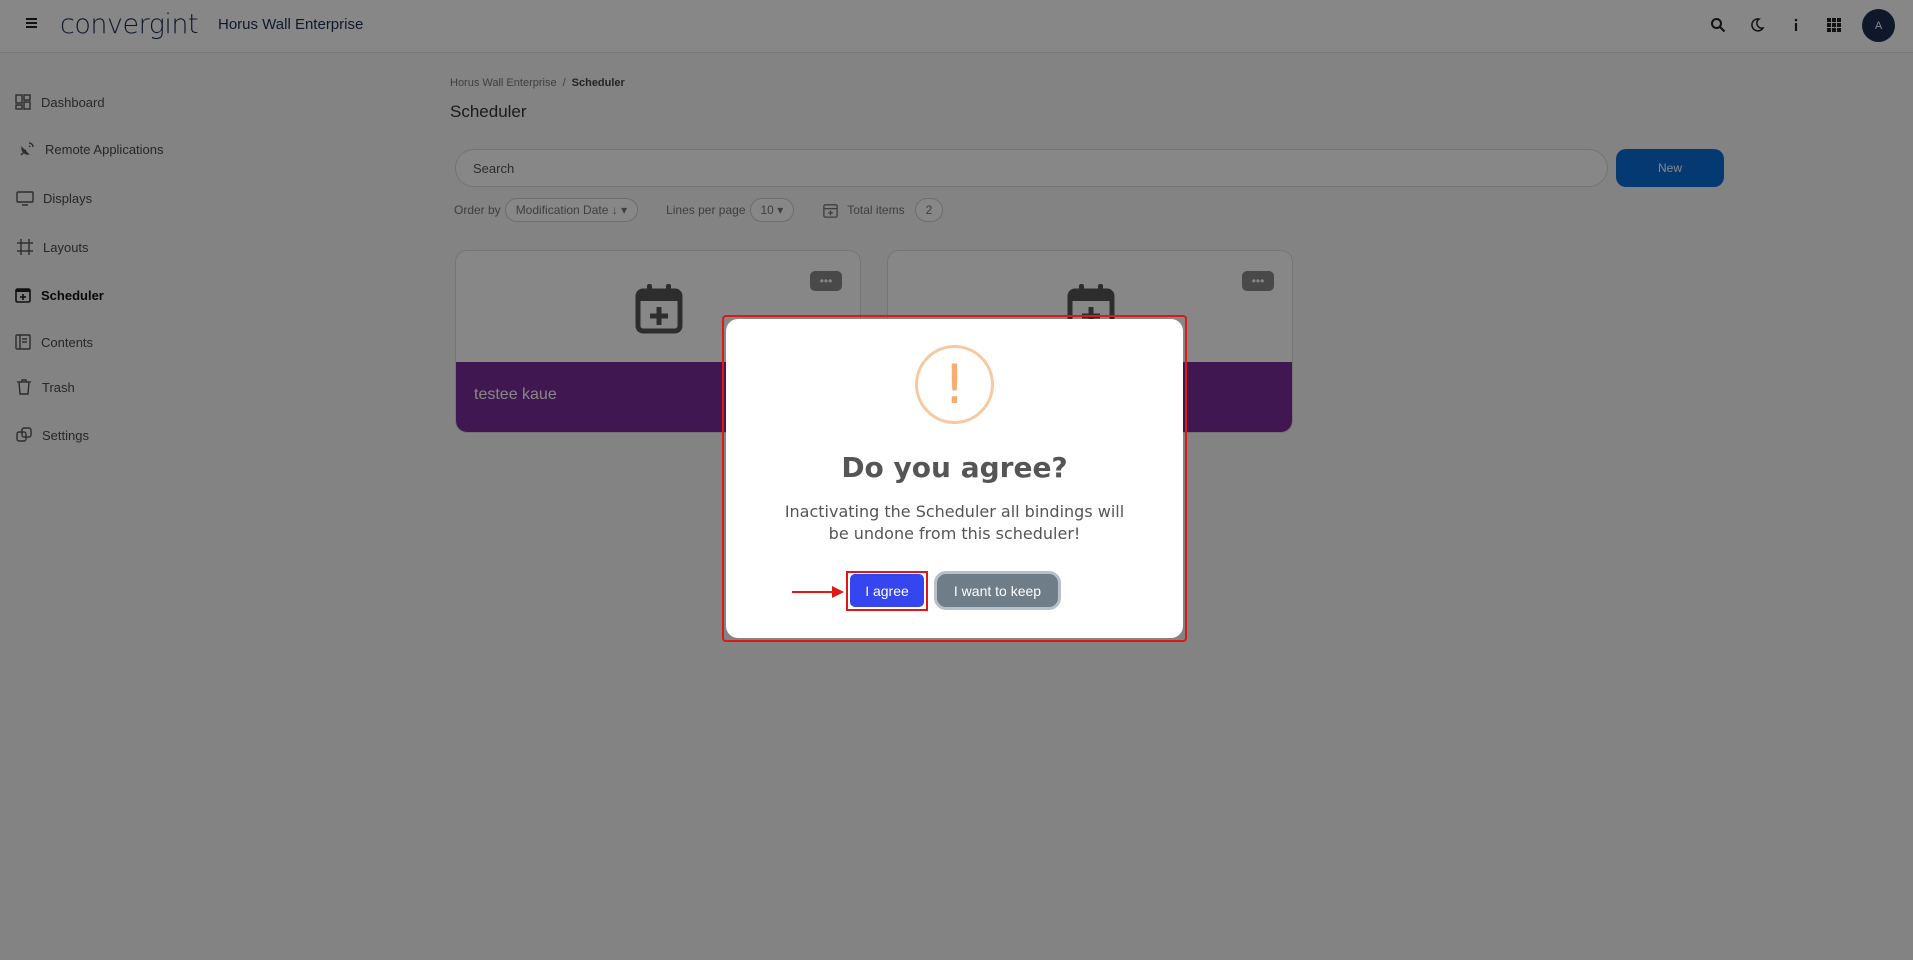 This screenshot has height=960, width=1913. I want to click on warning-icon: !, so click(954, 384).